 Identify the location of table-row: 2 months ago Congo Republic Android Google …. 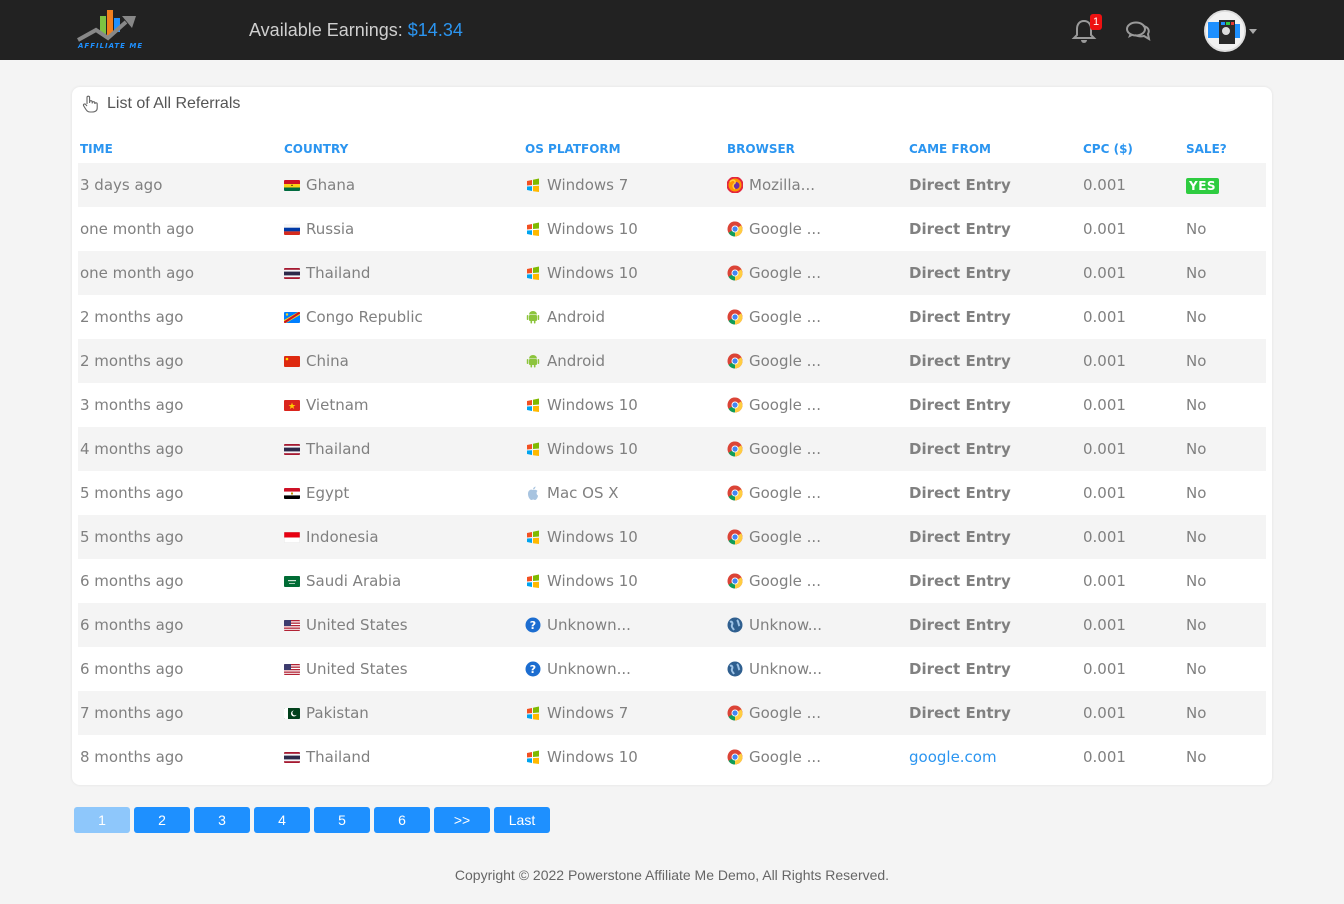
(672, 317).